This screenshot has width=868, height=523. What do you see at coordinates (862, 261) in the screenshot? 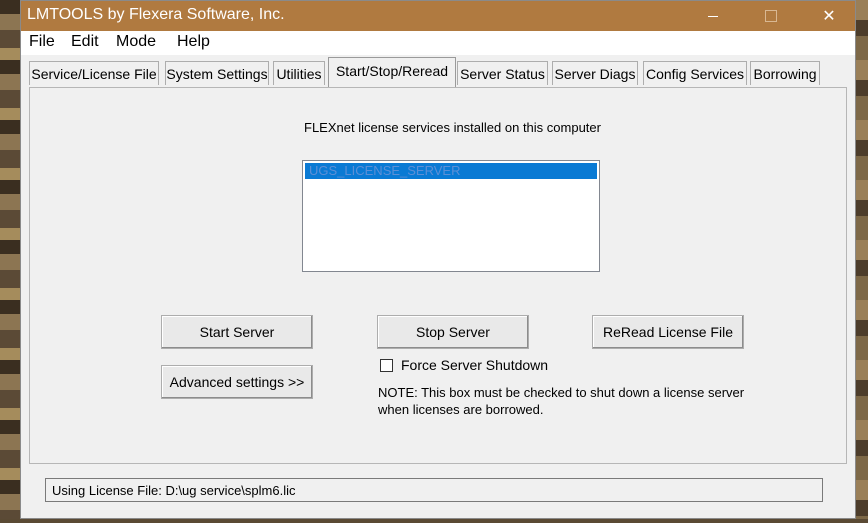
I see `desktop-background-right` at bounding box center [862, 261].